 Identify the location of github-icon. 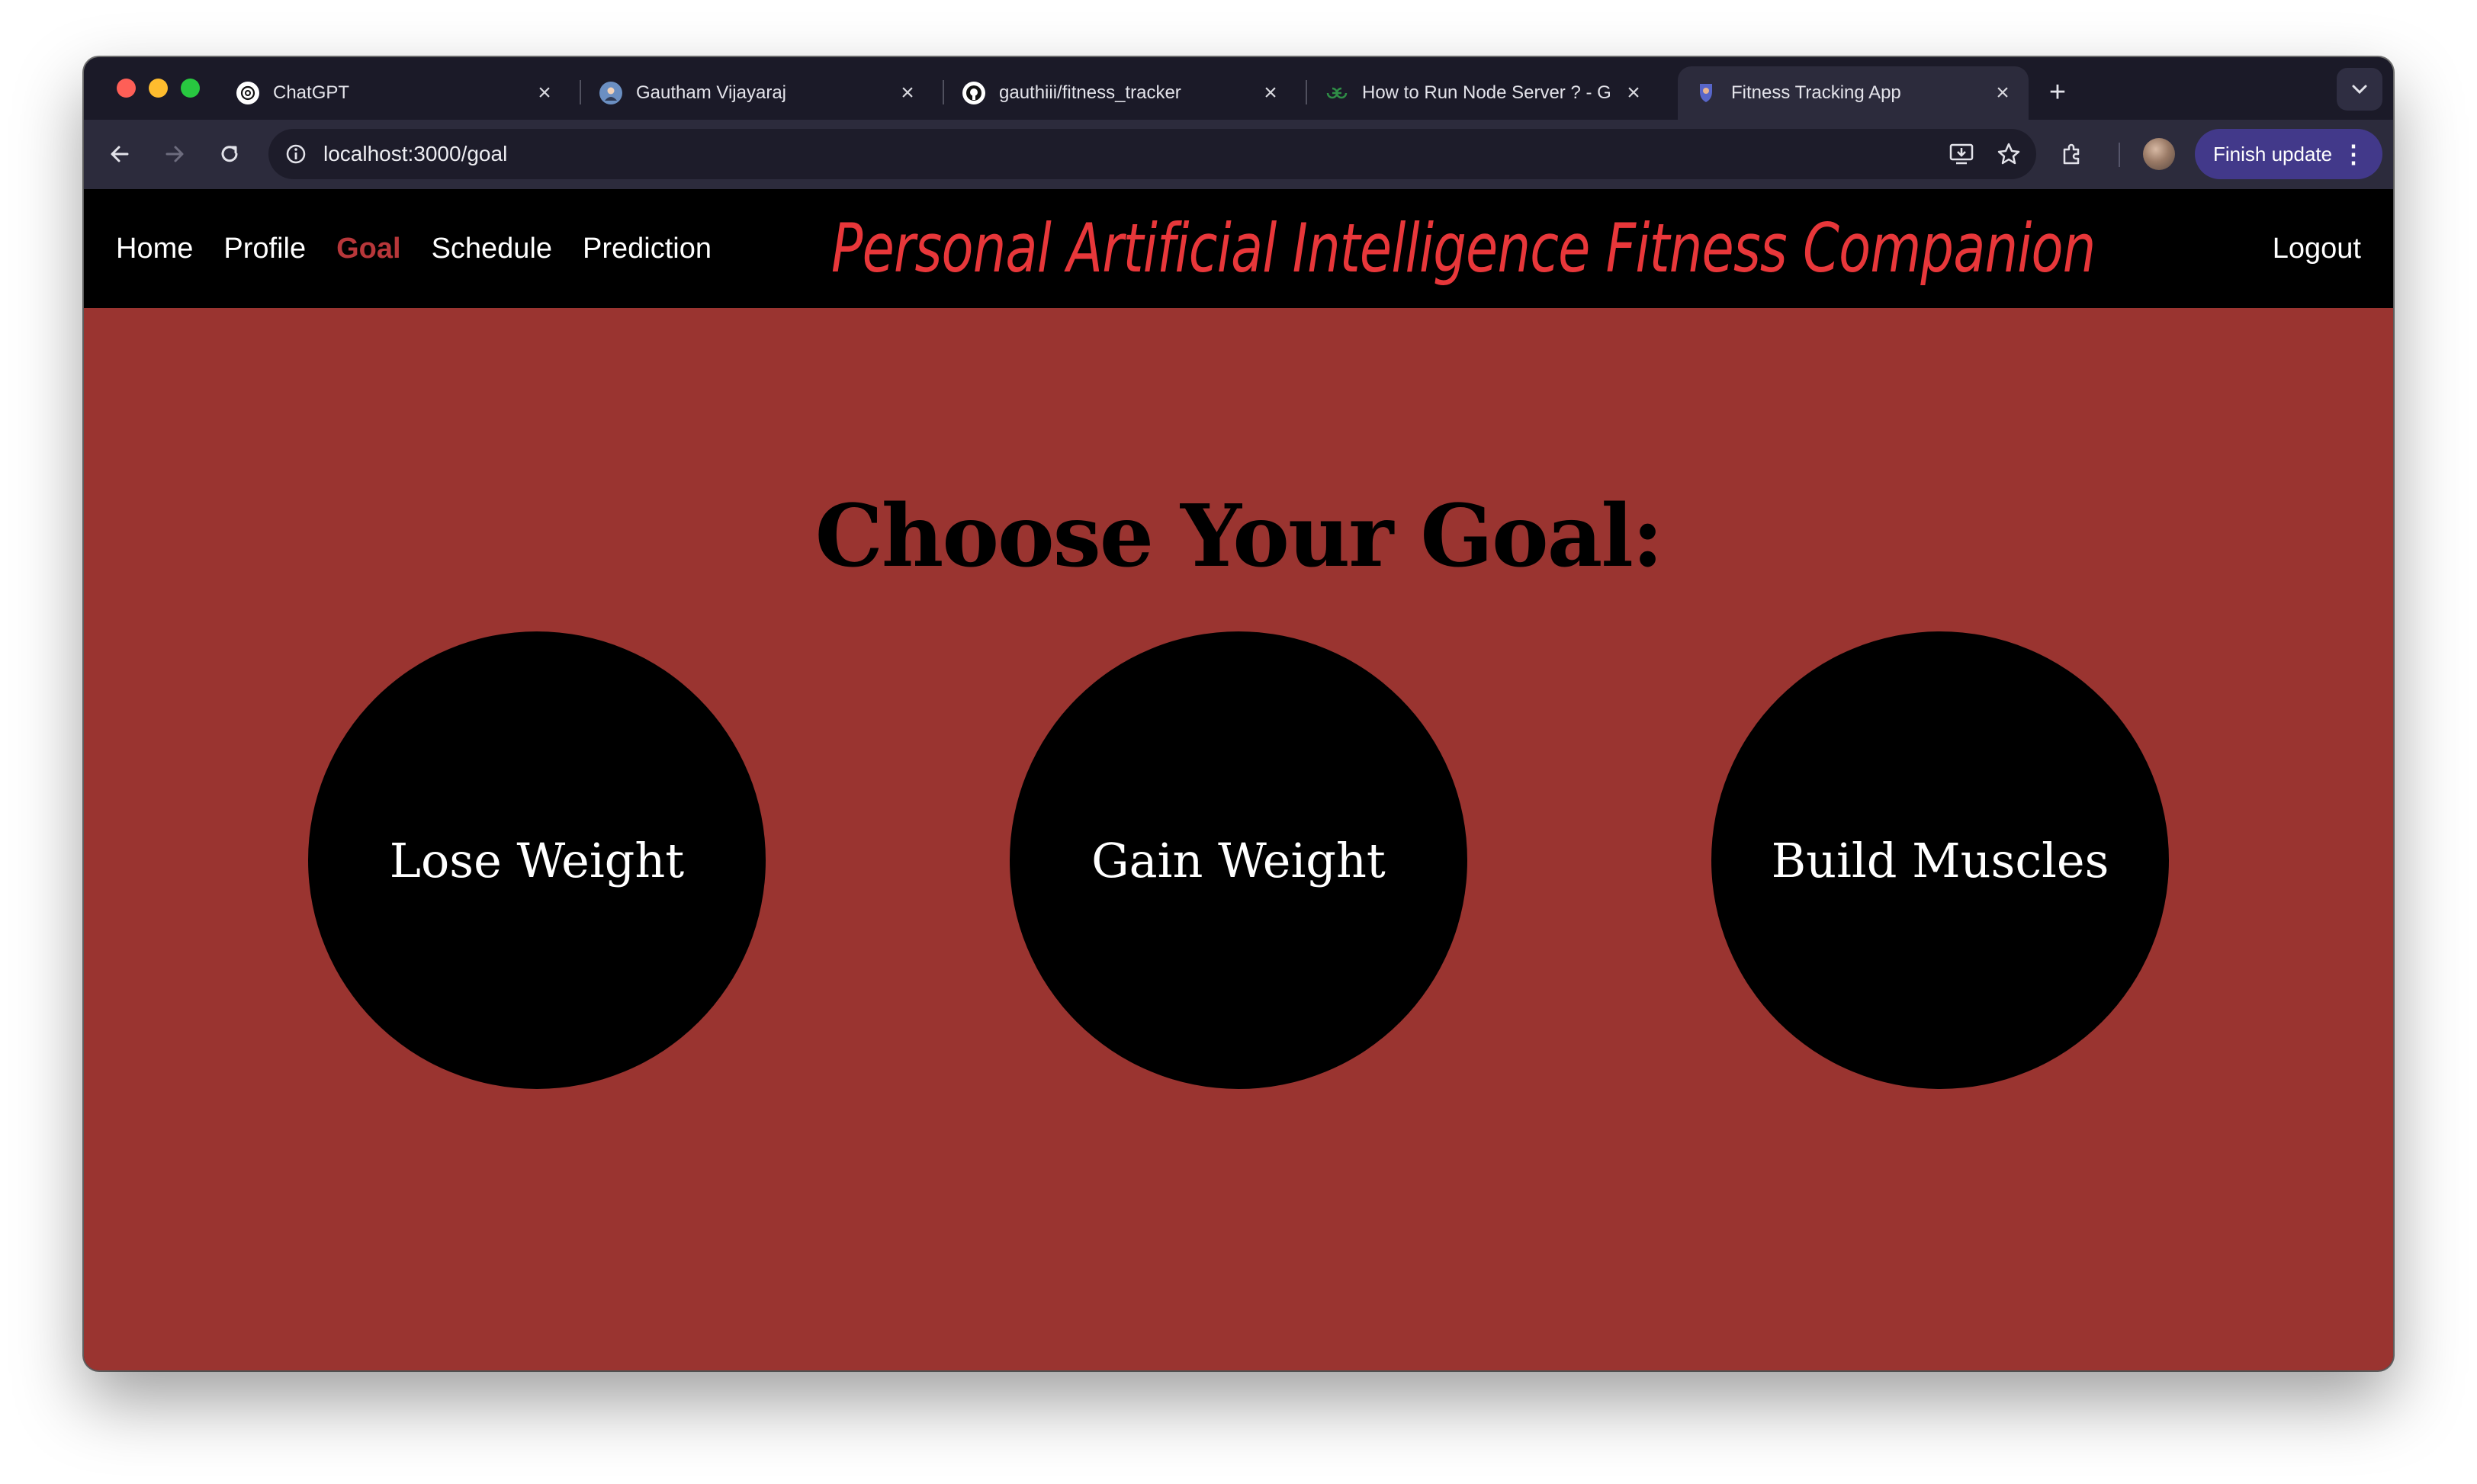
(974, 93).